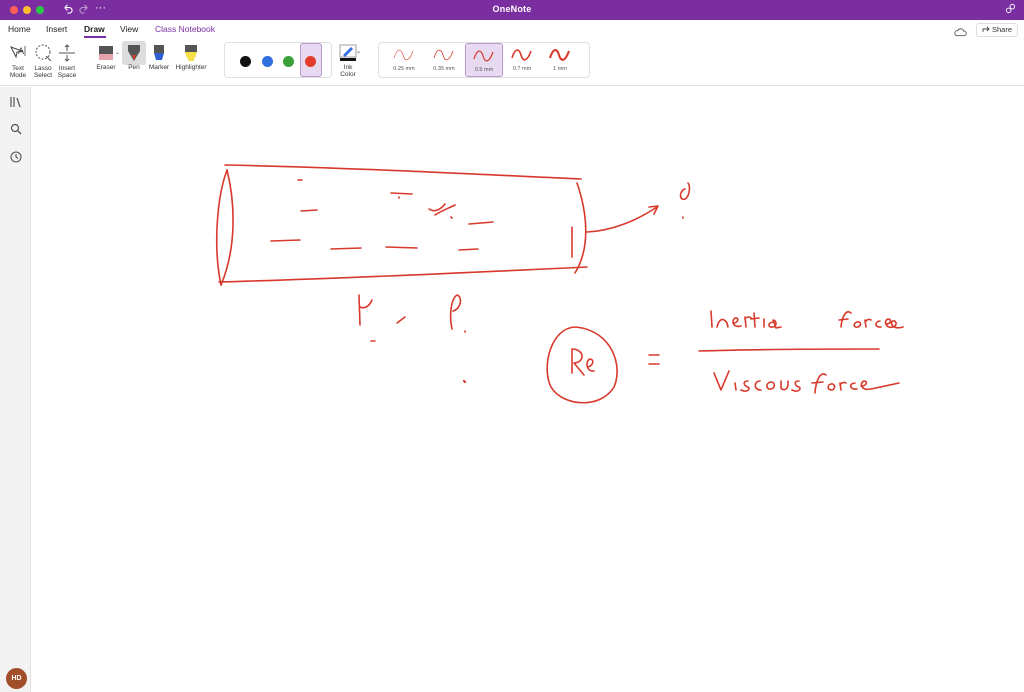  What do you see at coordinates (348, 52) in the screenshot?
I see `ink-color-icon` at bounding box center [348, 52].